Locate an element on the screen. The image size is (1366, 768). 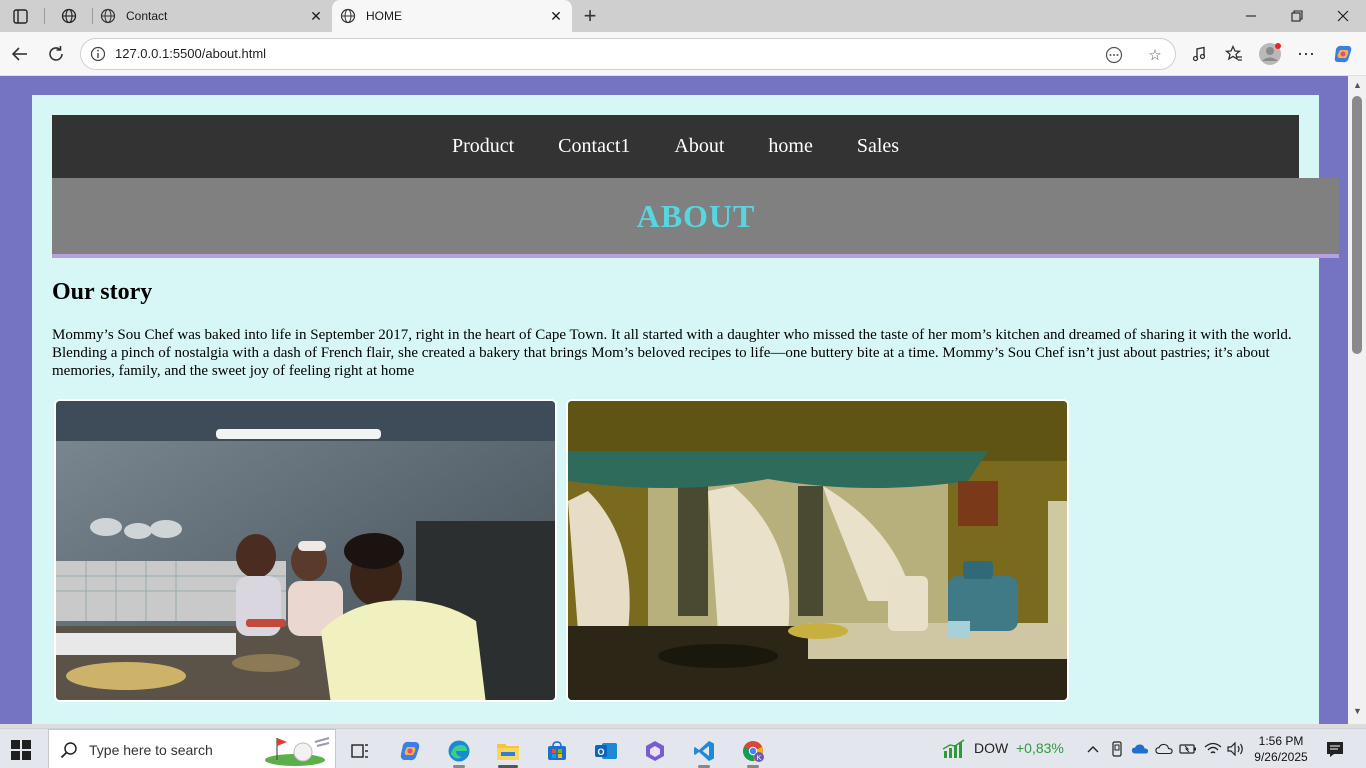
taskbar-search-box: Type here to search is located at coordinates (192, 748).